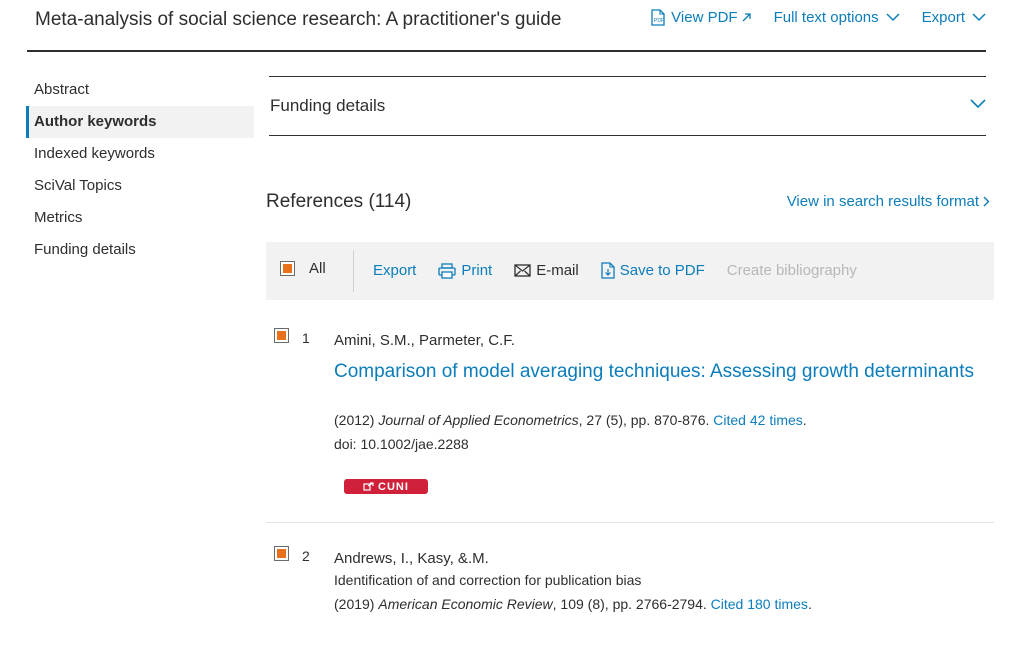  I want to click on reference-number: 2, so click(306, 556).